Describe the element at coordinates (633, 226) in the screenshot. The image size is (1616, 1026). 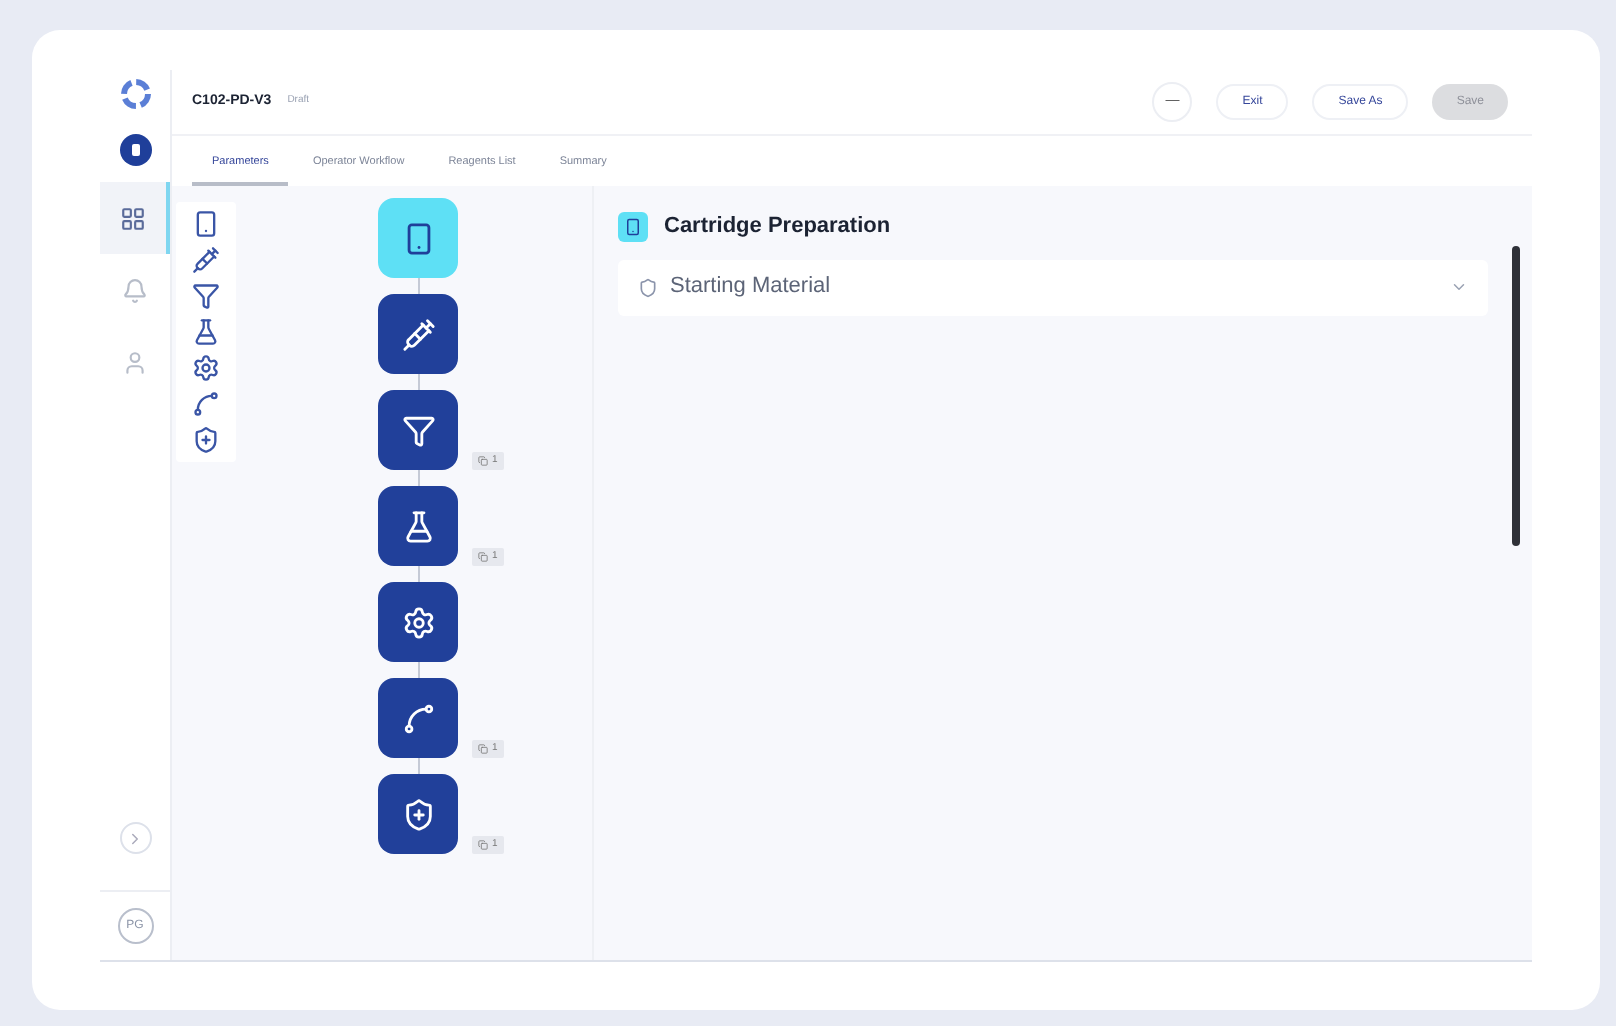
I see `cartridge-icon` at that location.